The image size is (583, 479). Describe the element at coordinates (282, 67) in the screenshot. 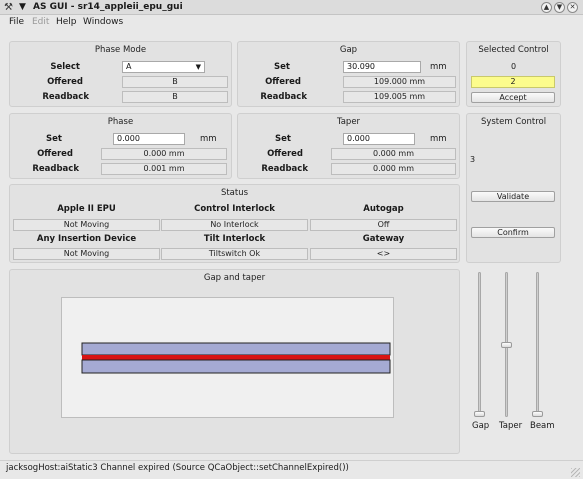

I see `gap-set-label: Set` at that location.